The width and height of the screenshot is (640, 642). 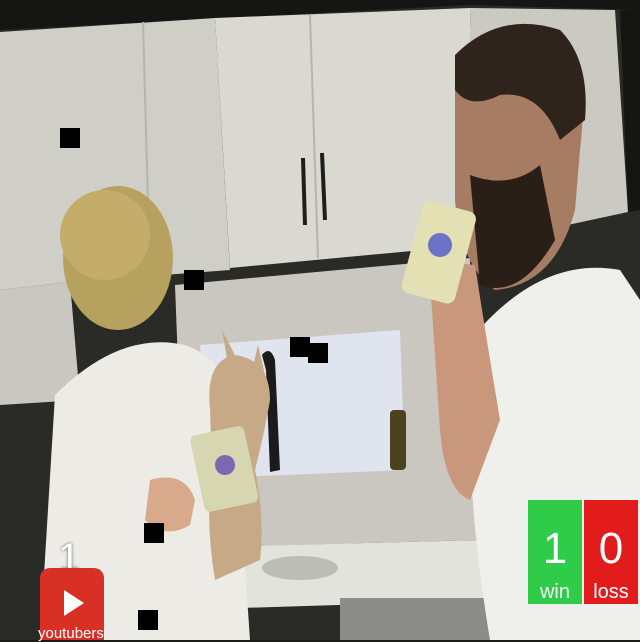 I want to click on loss-value: 0, so click(x=611, y=548).